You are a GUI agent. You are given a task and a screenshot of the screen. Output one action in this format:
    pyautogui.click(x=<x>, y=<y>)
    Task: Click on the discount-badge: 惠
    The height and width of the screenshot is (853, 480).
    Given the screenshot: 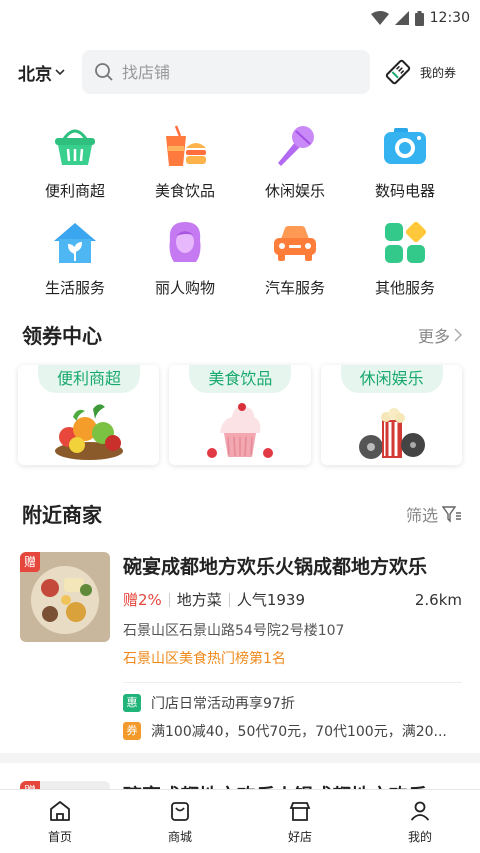 What is the action you would take?
    pyautogui.click(x=132, y=703)
    